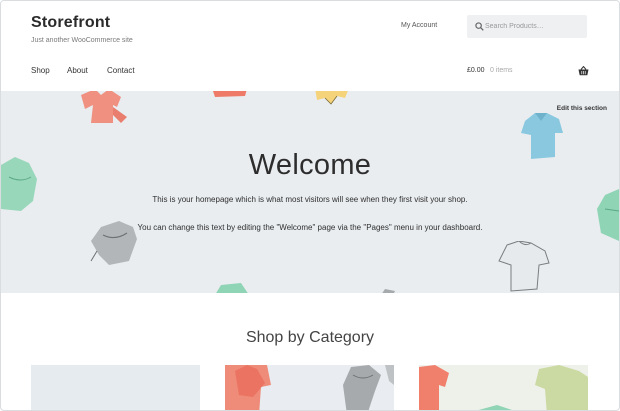  What do you see at coordinates (310, 337) in the screenshot?
I see `shop-by-category-title: Shop by Category` at bounding box center [310, 337].